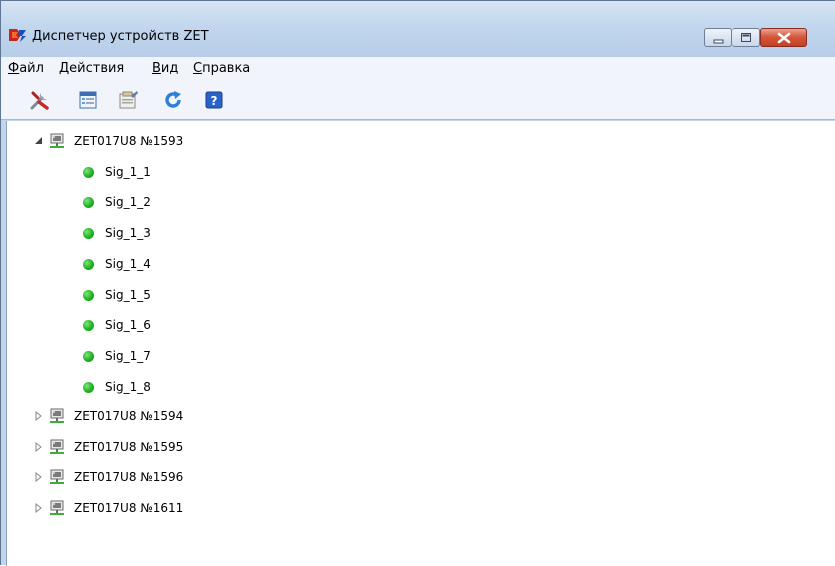 This screenshot has width=835, height=566. What do you see at coordinates (128, 295) in the screenshot?
I see `channel-label: Sig_1_5` at bounding box center [128, 295].